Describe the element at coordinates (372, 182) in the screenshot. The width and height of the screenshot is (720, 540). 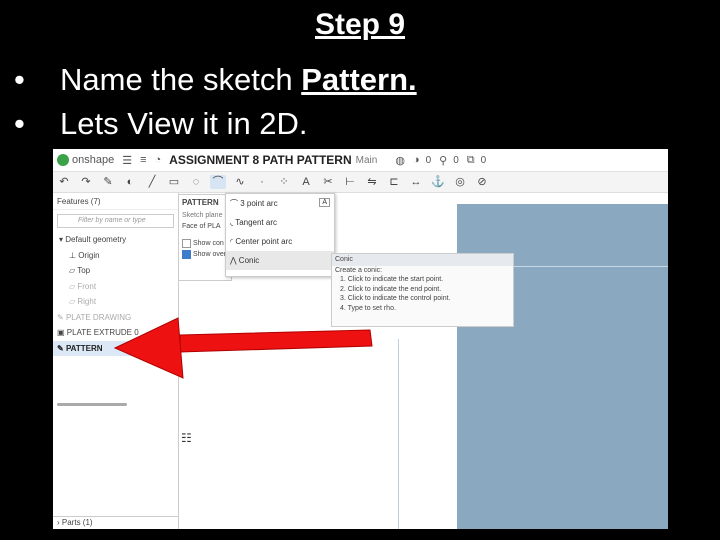
I see `mirror-icon: ⇋` at that location.